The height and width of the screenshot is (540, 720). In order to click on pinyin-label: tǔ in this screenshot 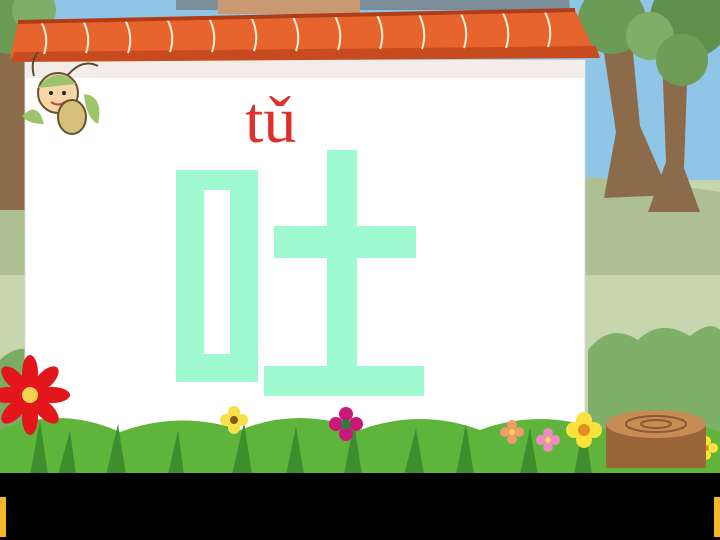, I will do `click(271, 120)`.